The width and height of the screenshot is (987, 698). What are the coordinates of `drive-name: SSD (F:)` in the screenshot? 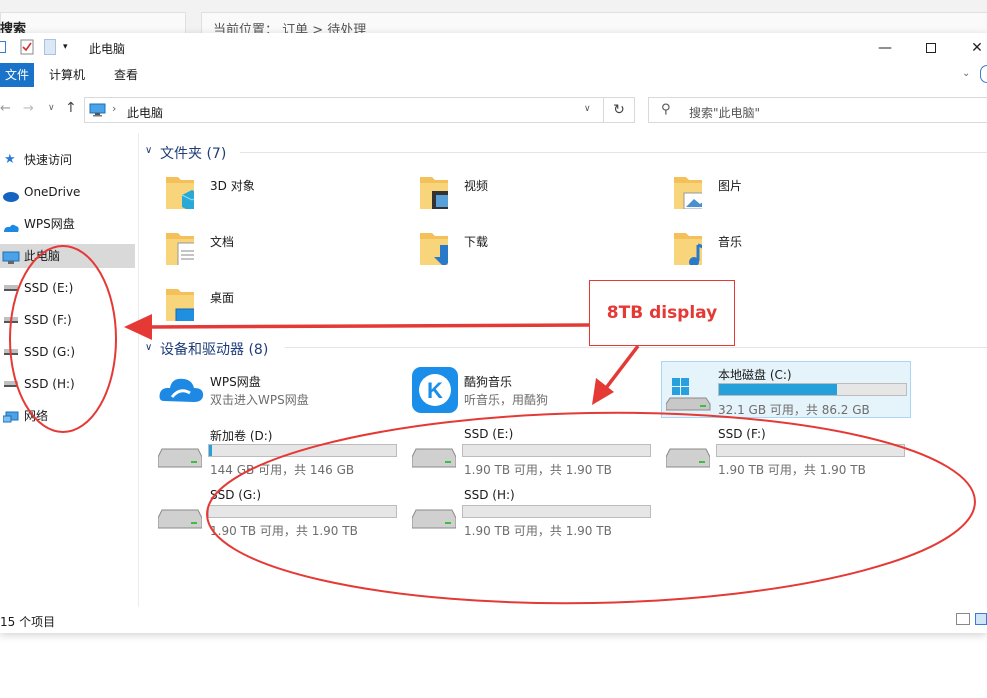 It's located at (742, 434).